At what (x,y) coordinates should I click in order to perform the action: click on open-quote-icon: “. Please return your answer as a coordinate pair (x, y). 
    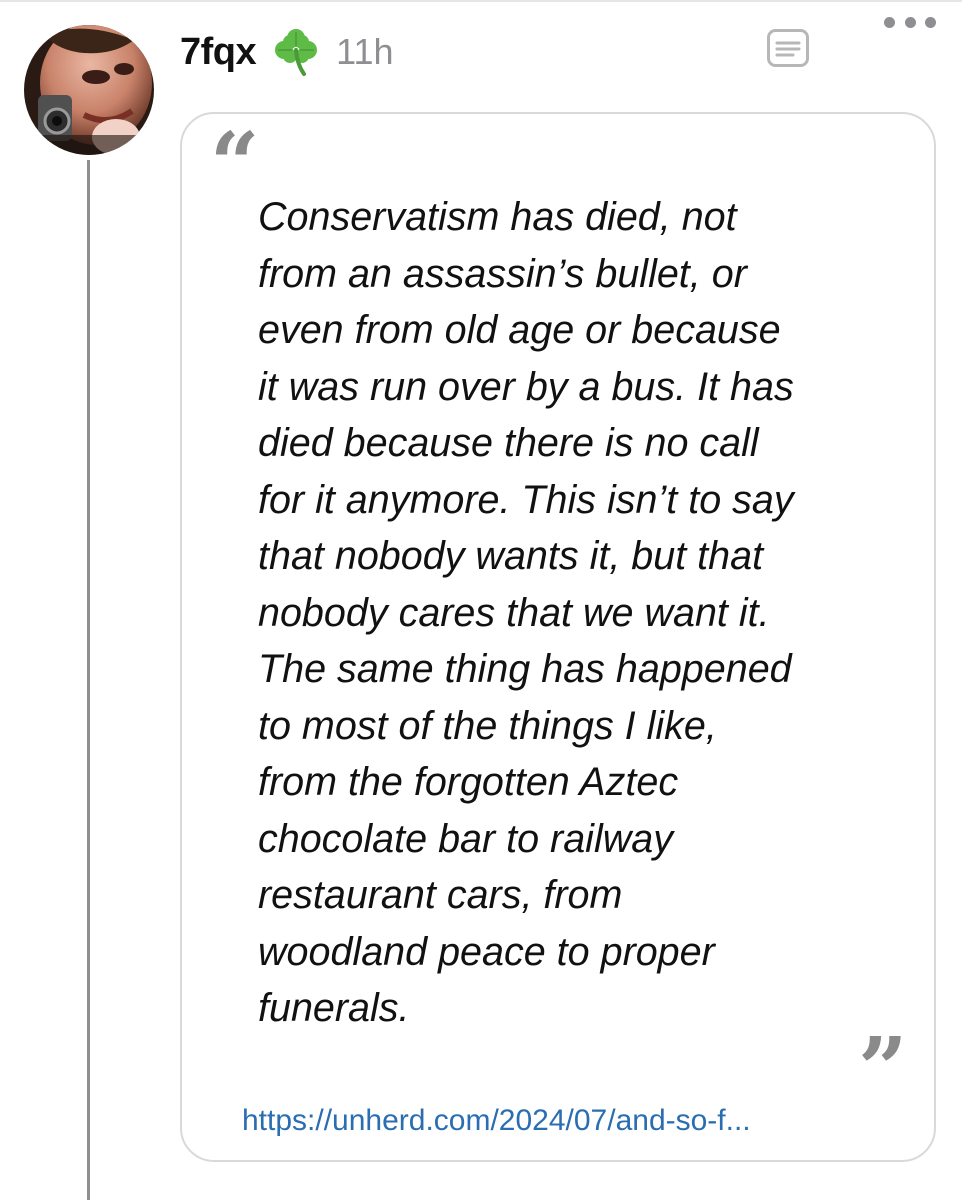
    Looking at the image, I should click on (235, 164).